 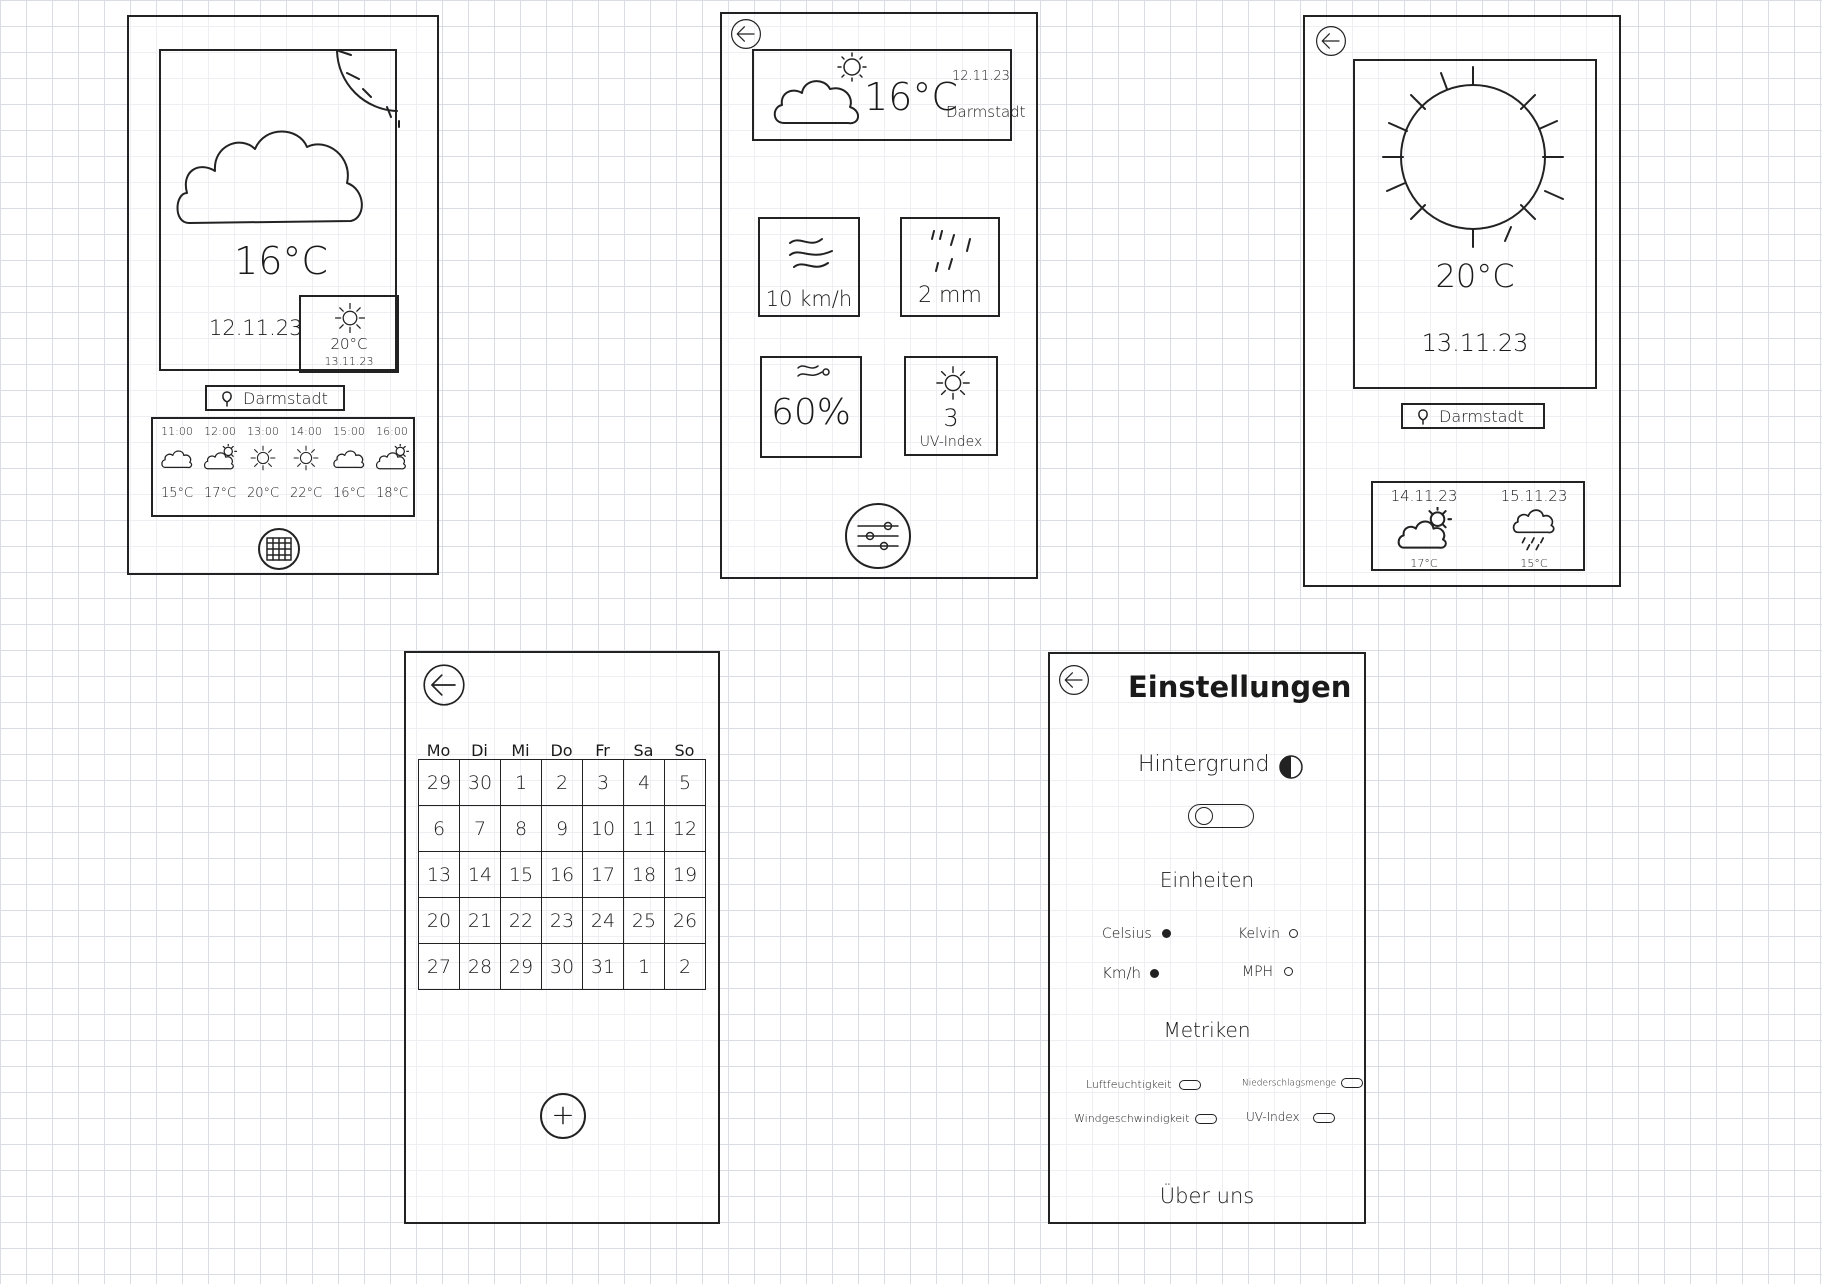 I want to click on weekday-label: Do, so click(x=561, y=750).